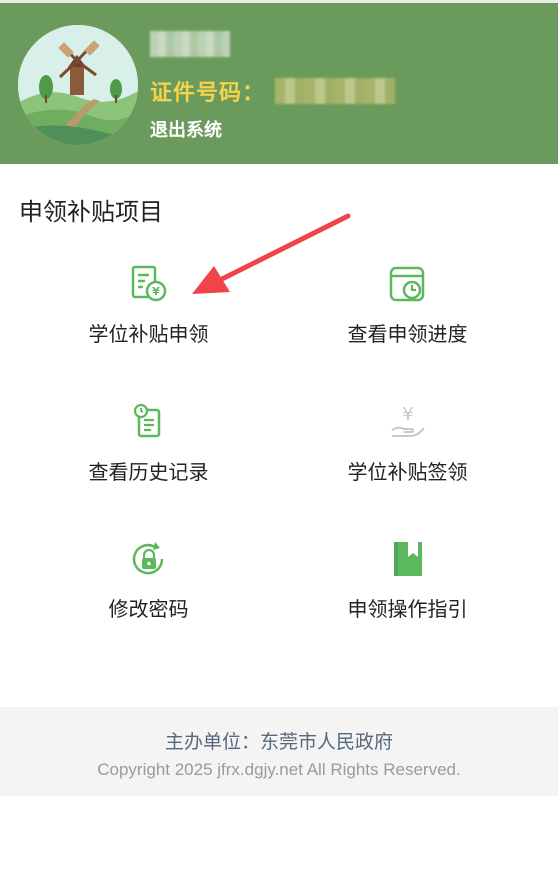 This screenshot has width=558, height=885. What do you see at coordinates (407, 335) in the screenshot?
I see `menu-item-label: 查看申领进度` at bounding box center [407, 335].